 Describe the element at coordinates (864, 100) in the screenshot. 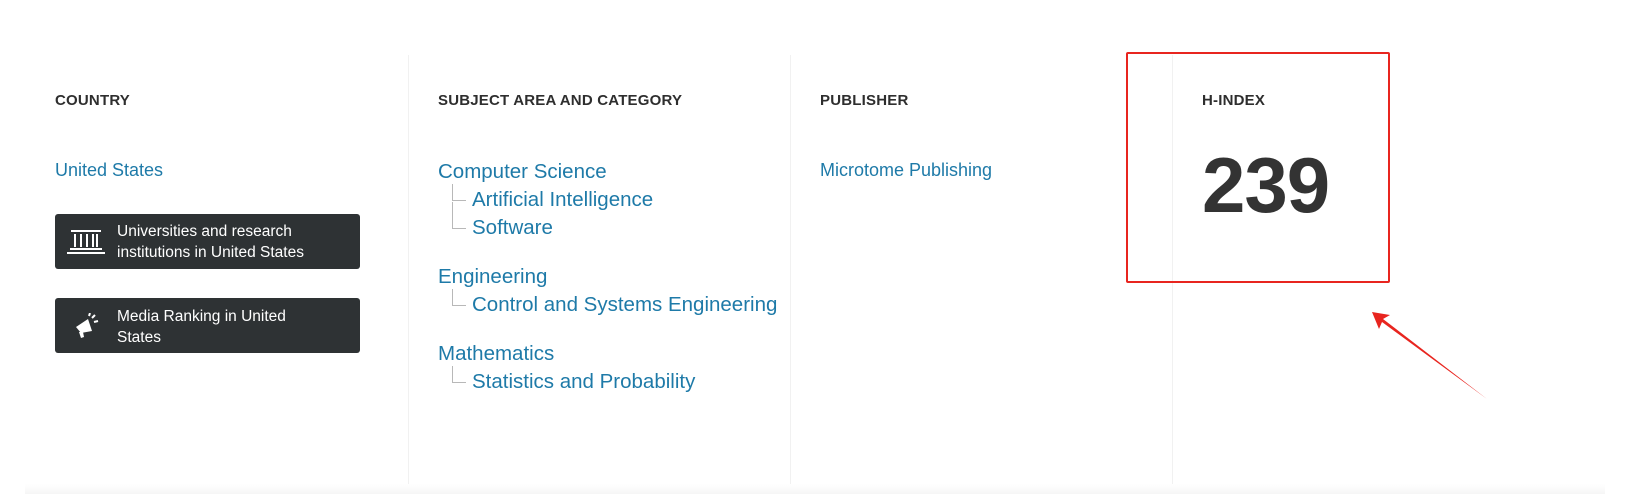

I see `publisher-heading: PUBLISHER` at that location.